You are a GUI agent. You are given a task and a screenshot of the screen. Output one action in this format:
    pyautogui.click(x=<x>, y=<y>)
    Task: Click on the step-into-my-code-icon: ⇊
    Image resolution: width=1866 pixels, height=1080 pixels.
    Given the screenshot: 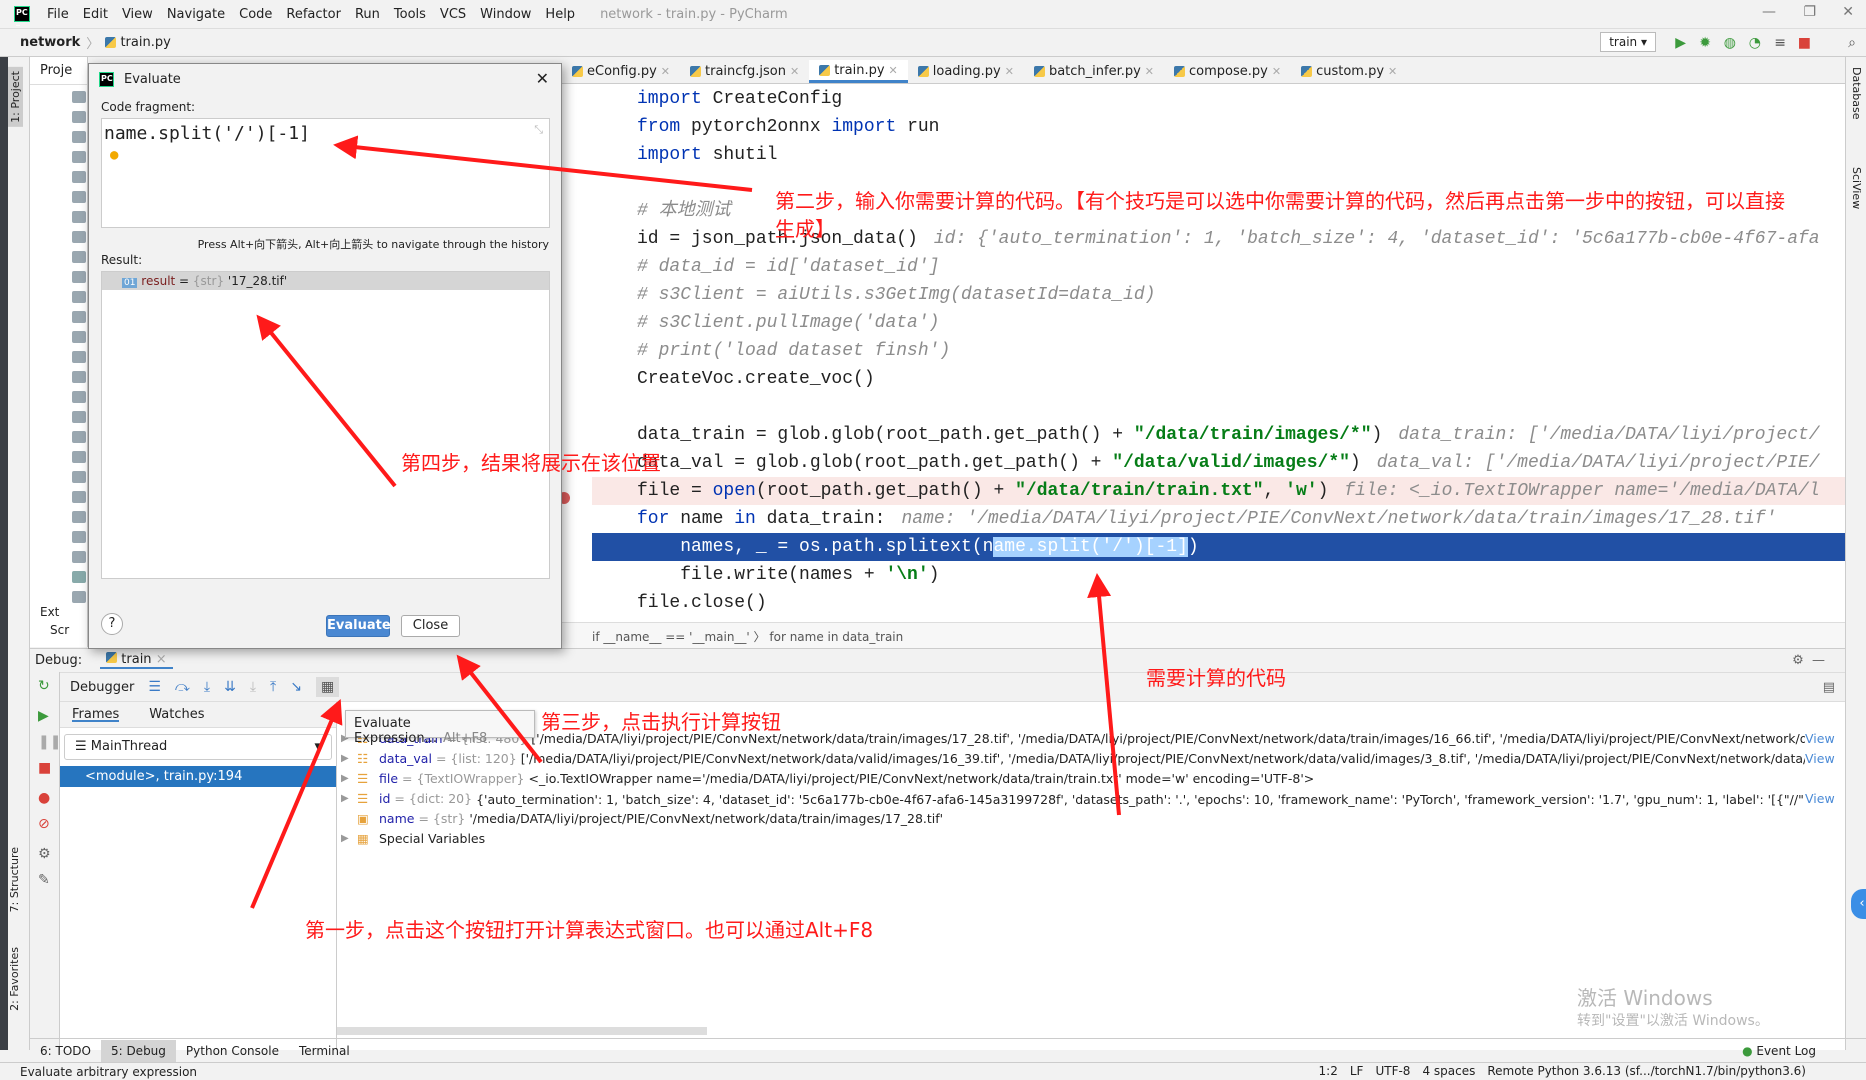 What is the action you would take?
    pyautogui.click(x=230, y=687)
    